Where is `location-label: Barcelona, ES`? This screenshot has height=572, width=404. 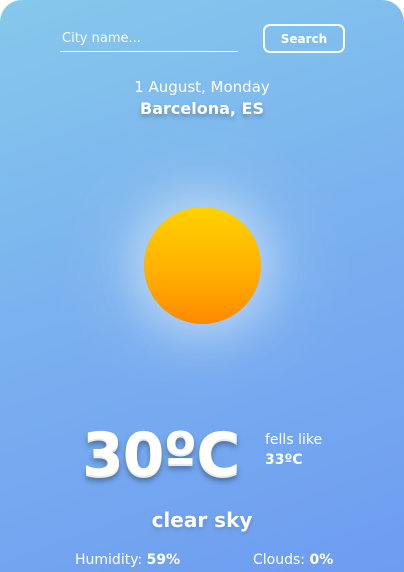 location-label: Barcelona, ES is located at coordinates (202, 108).